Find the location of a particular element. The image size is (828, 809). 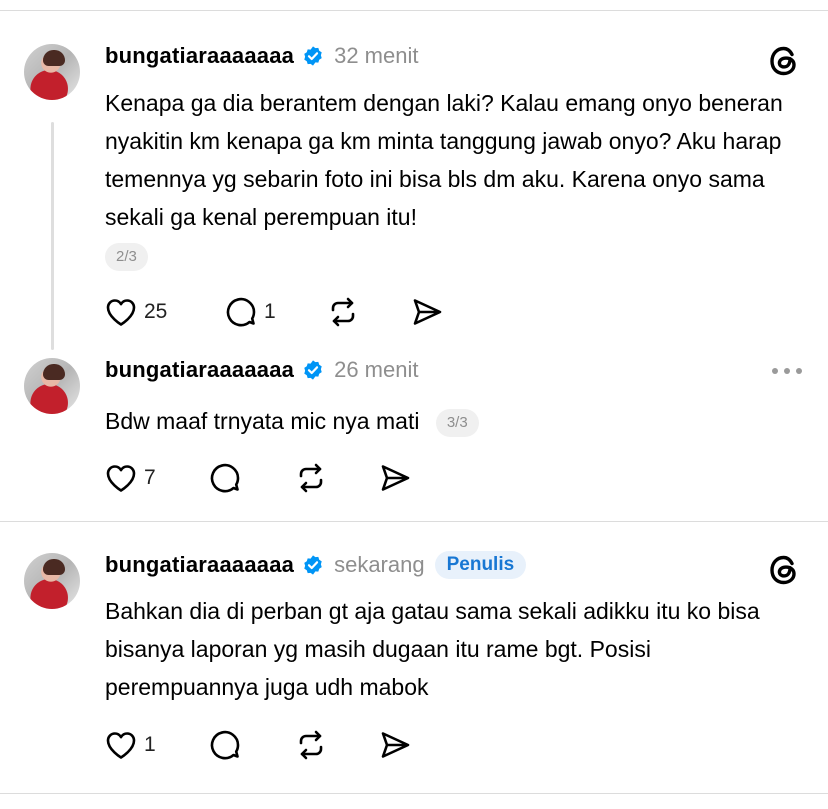

like-count: 25 is located at coordinates (156, 311).